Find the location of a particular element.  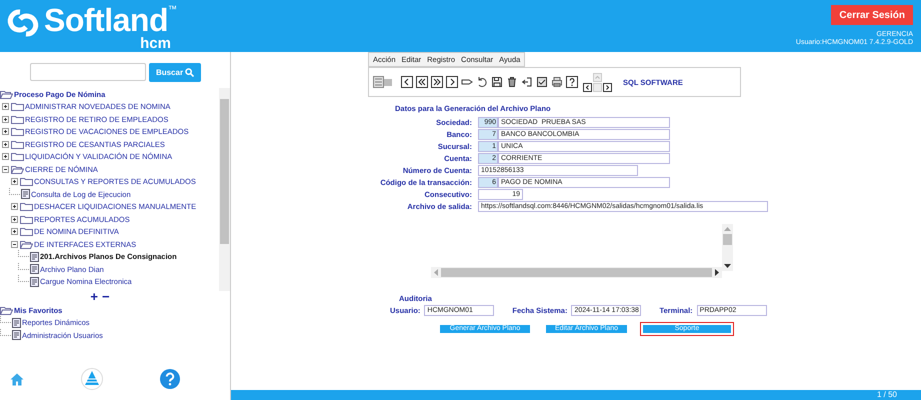

trash-icon is located at coordinates (512, 82).